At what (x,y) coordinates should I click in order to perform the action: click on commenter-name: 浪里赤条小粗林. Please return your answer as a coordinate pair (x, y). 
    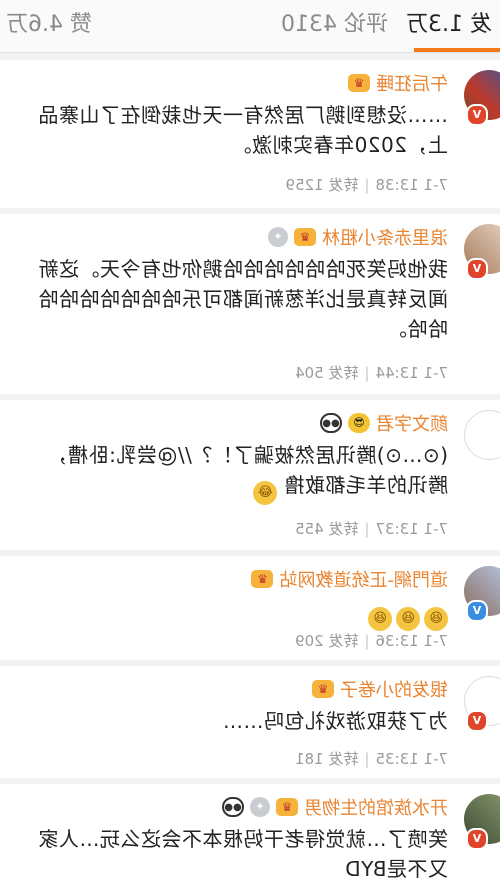
    Looking at the image, I should click on (385, 237).